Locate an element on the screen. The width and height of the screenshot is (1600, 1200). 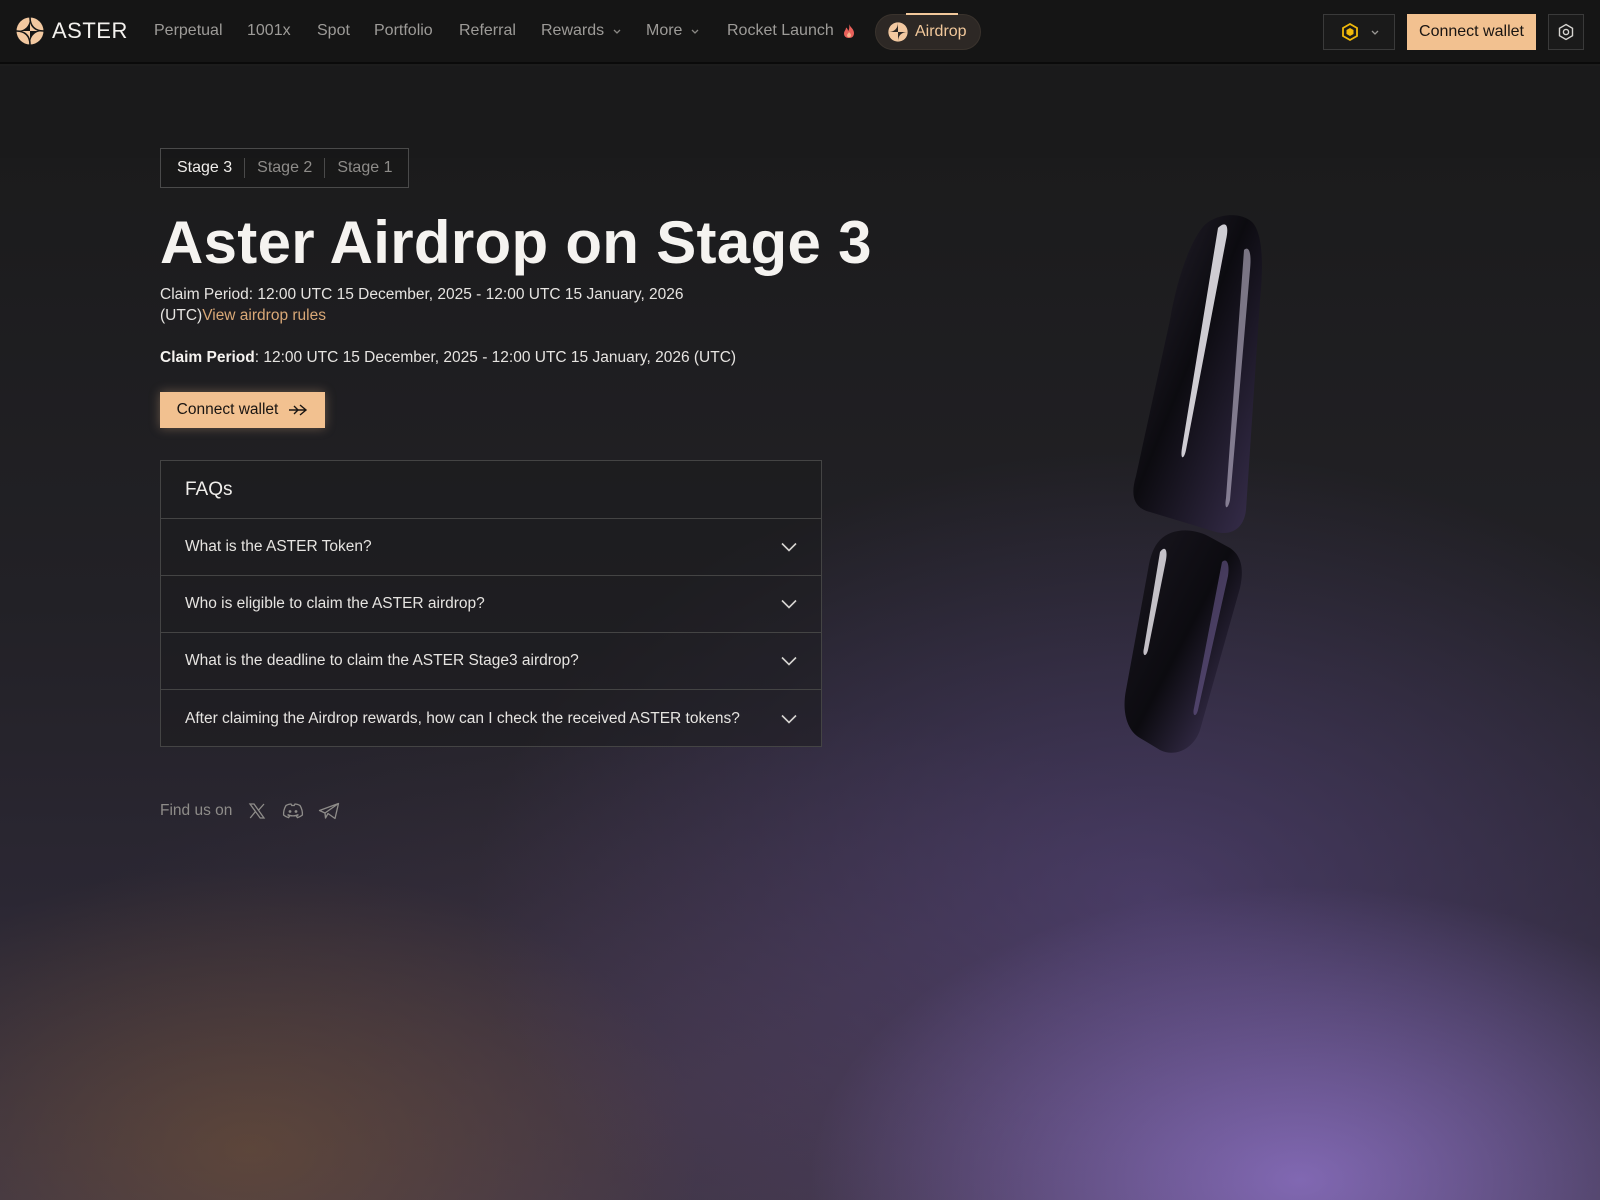
nav-referral: Referral is located at coordinates (487, 31).